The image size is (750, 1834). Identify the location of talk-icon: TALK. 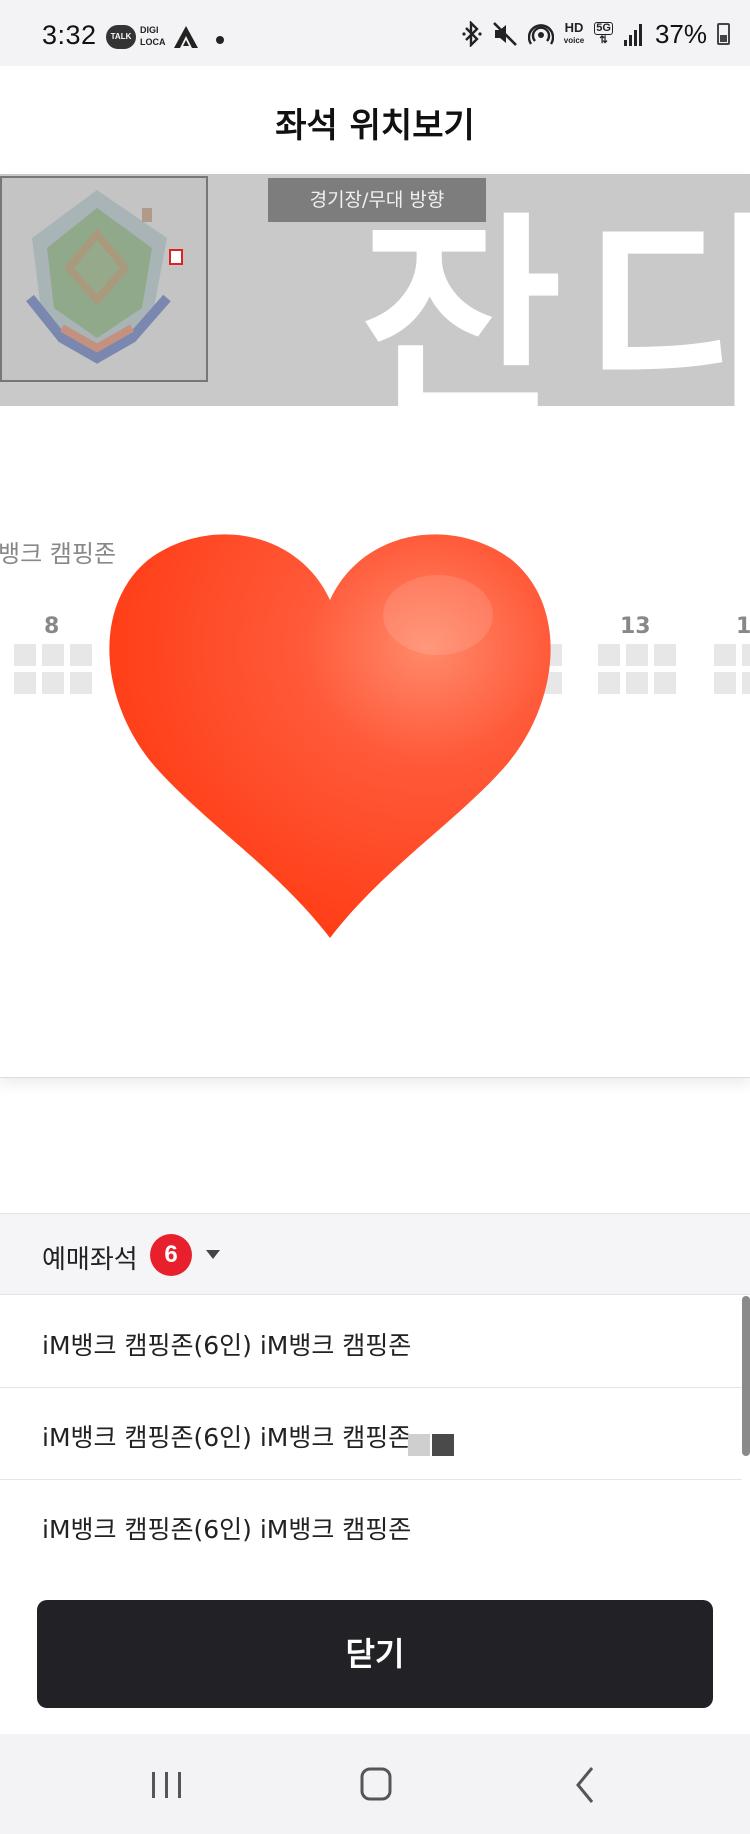
(121, 37).